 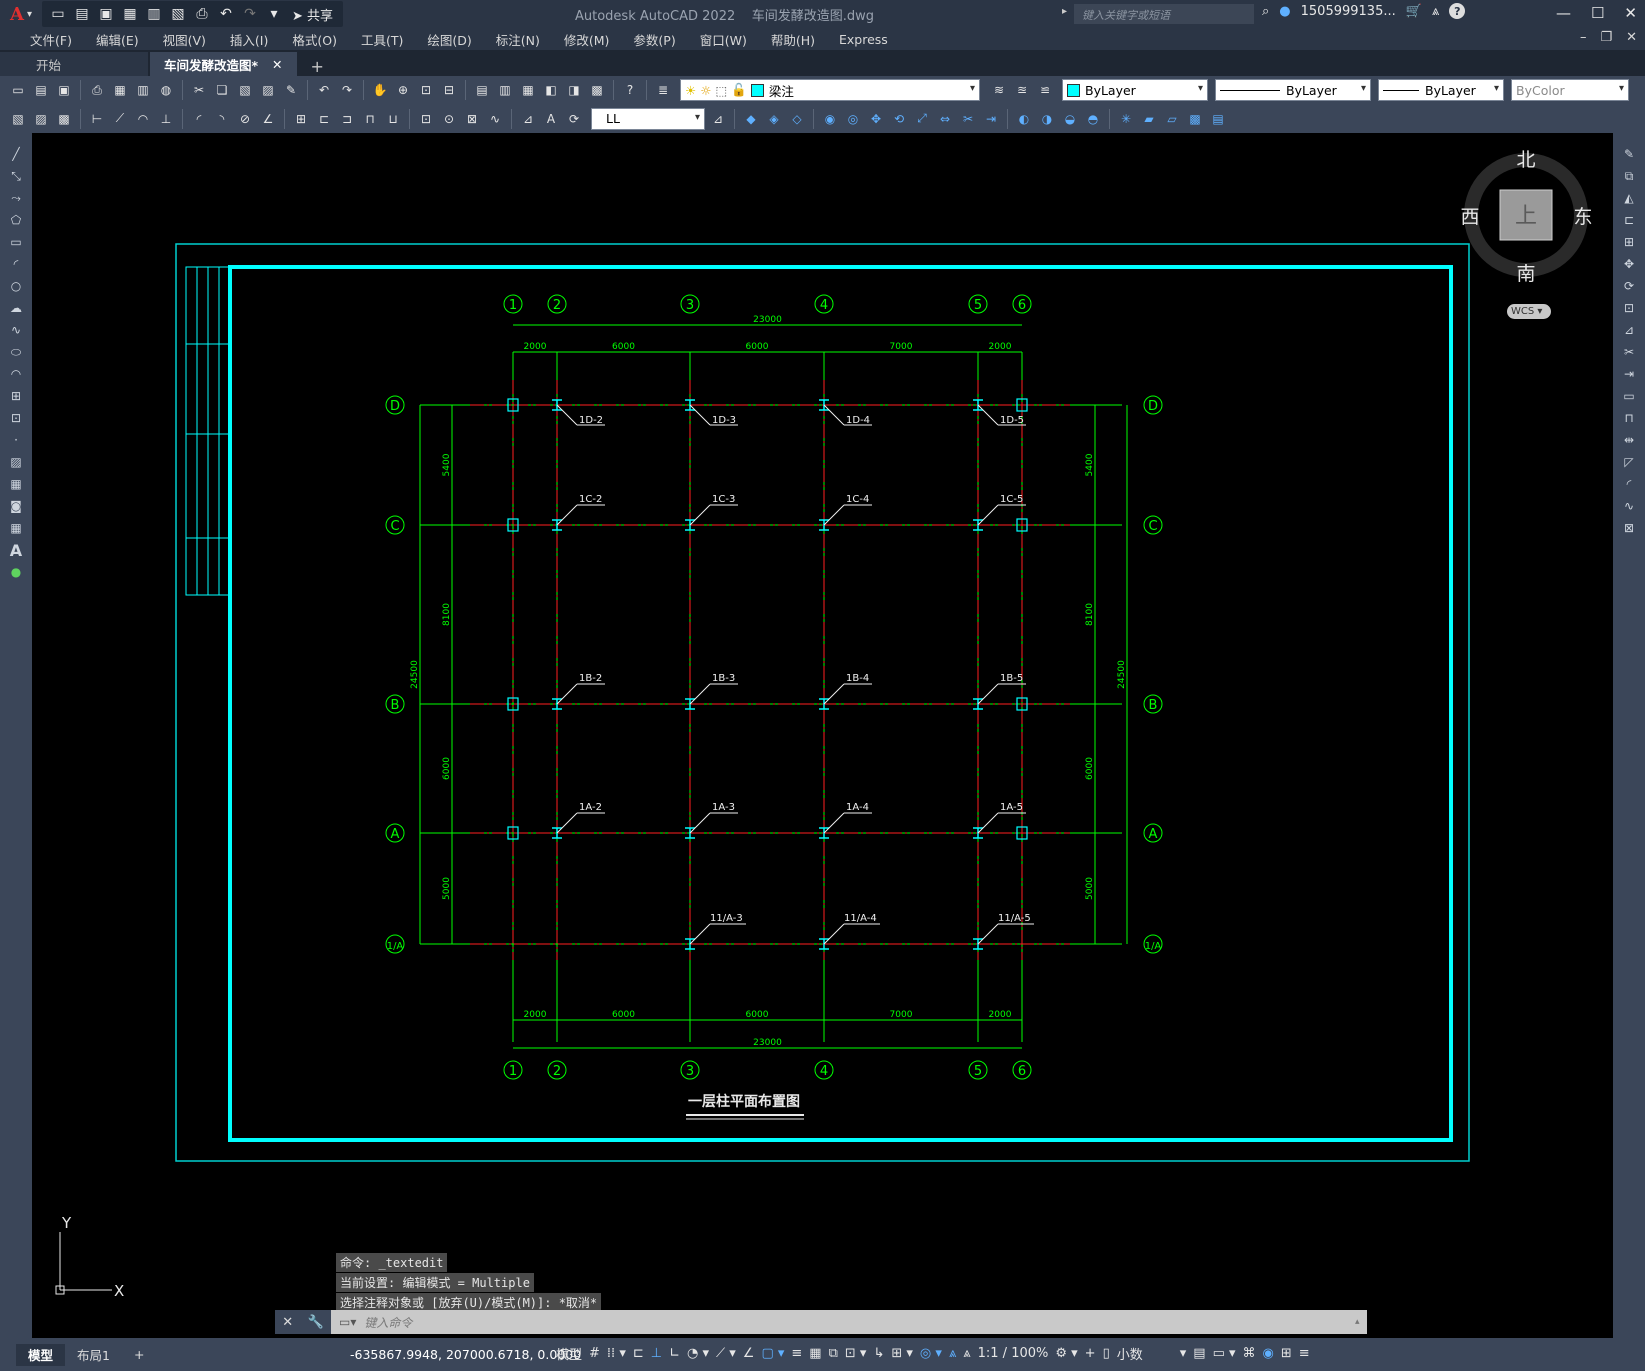 What do you see at coordinates (833, 1353) in the screenshot?
I see `selection-cycling-icon: ⧉` at bounding box center [833, 1353].